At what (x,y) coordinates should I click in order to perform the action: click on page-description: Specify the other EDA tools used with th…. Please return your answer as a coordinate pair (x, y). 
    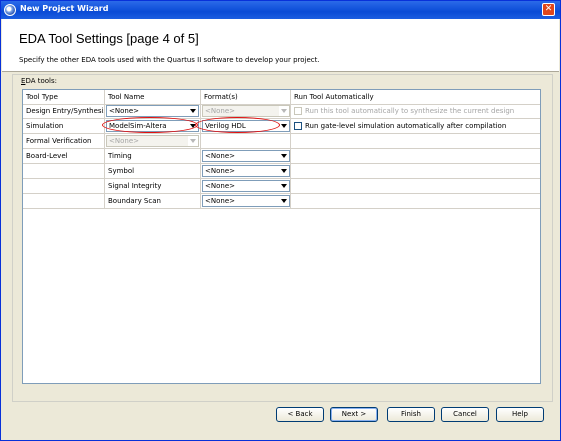
    Looking at the image, I should click on (169, 60).